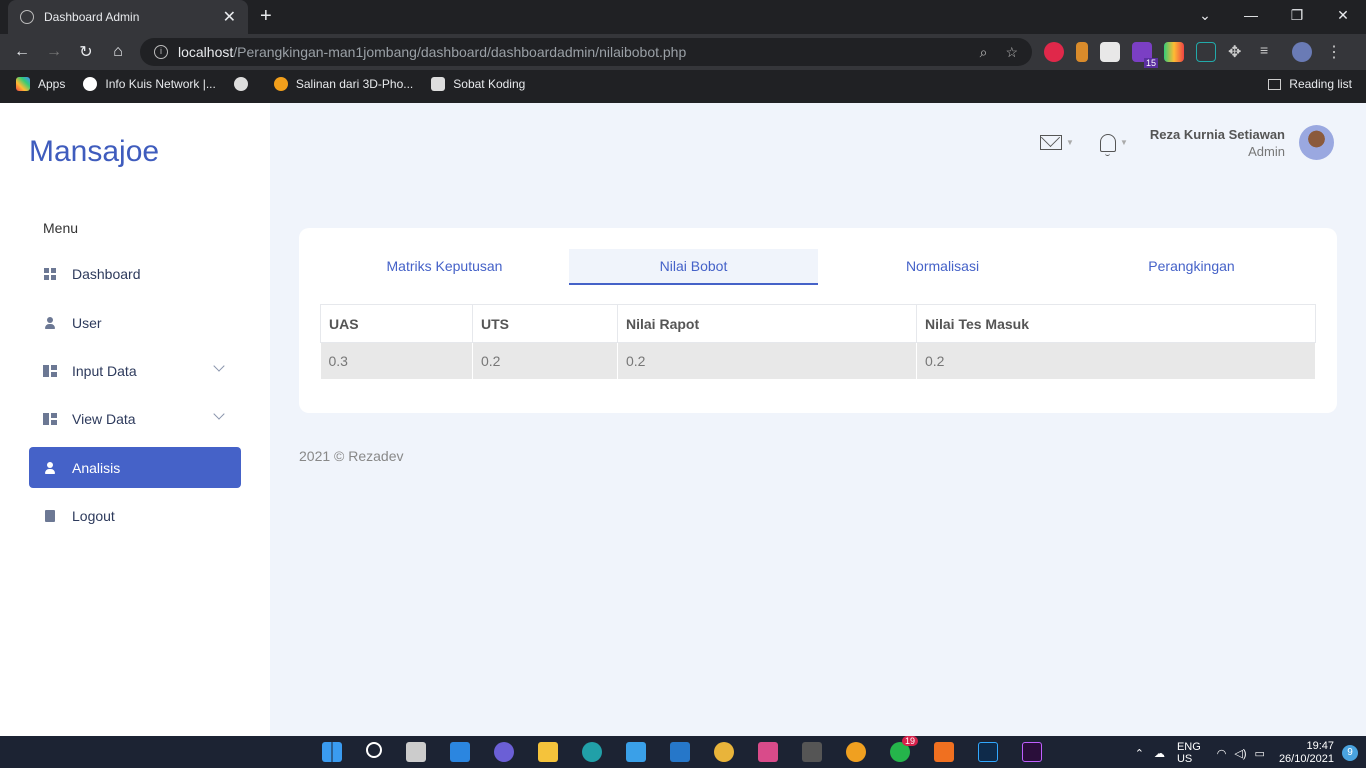  What do you see at coordinates (135, 515) in the screenshot?
I see `sidebar-item-logout: Logout` at bounding box center [135, 515].